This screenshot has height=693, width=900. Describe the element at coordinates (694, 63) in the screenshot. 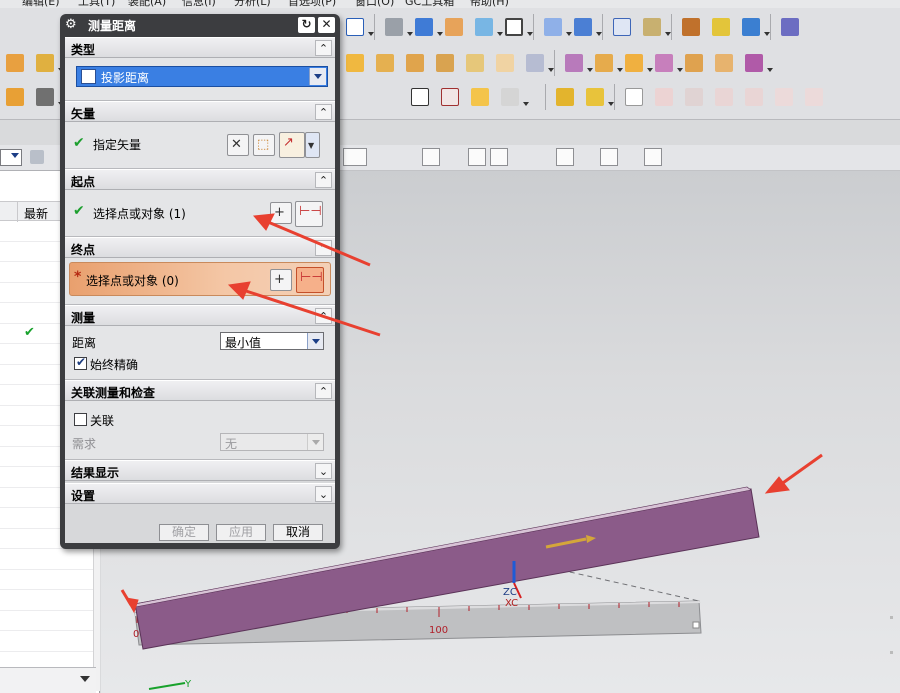

I see `replace-face-button` at that location.